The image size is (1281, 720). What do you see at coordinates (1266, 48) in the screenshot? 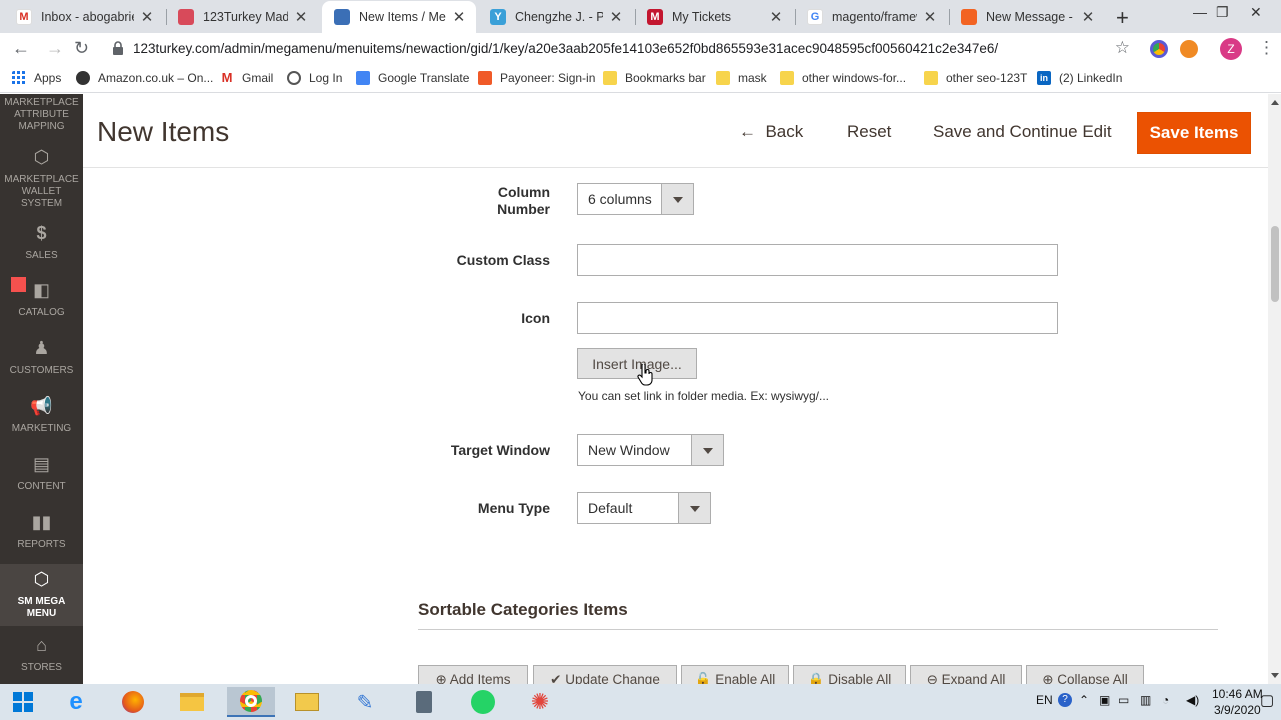
I see `browser-menu-icon: ⋮` at bounding box center [1266, 48].